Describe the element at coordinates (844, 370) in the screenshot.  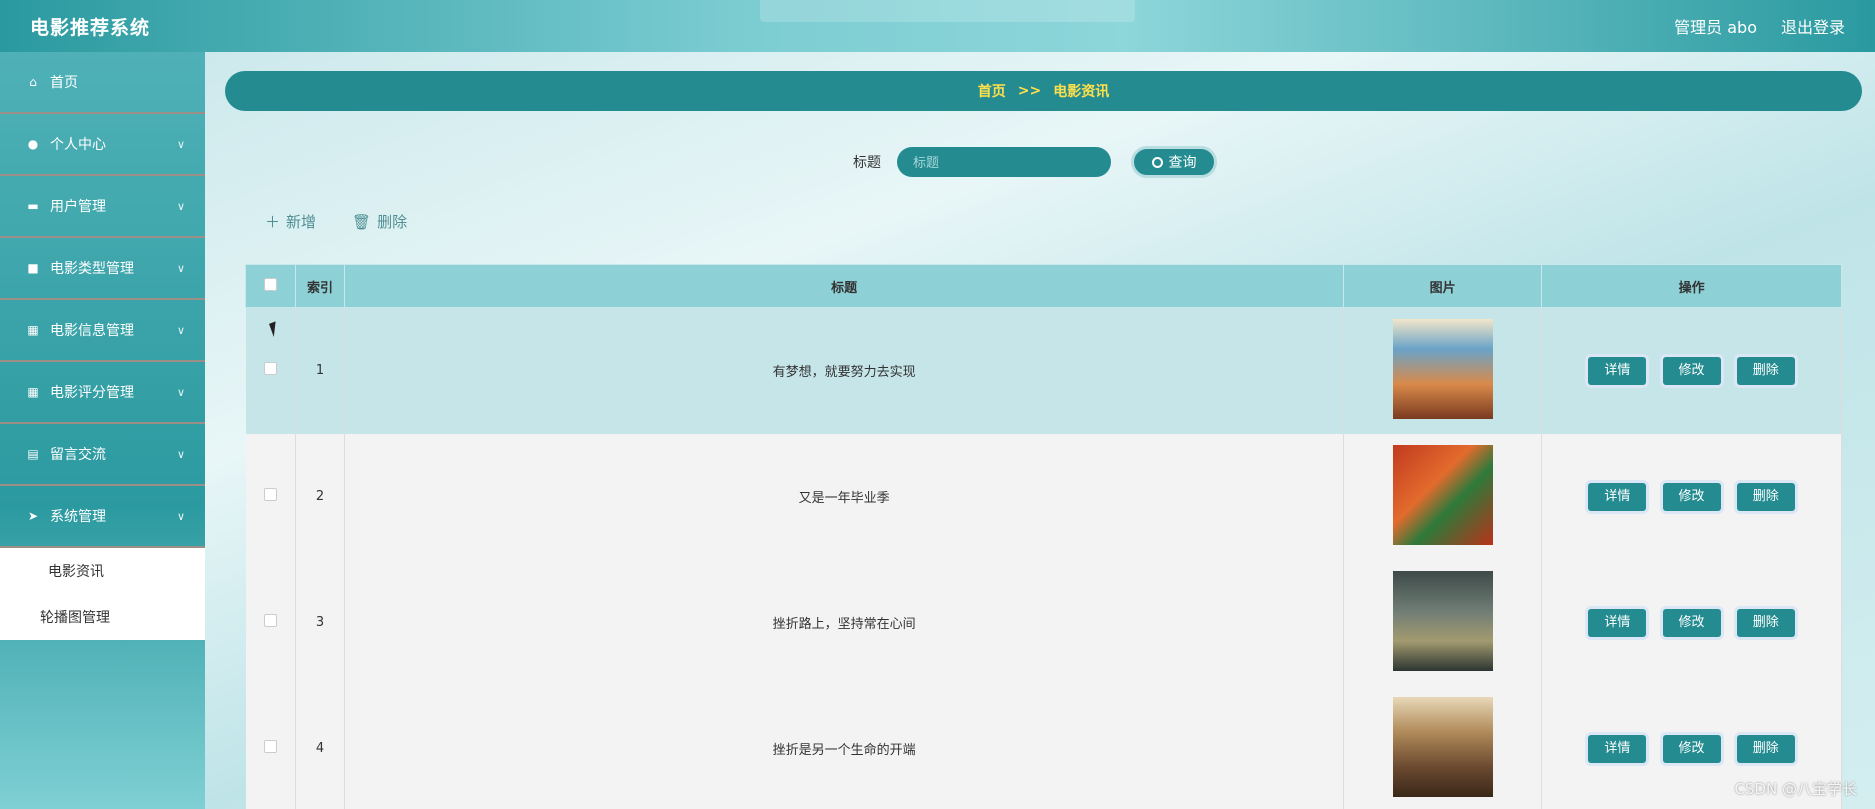
I see `row-title: 有梦想，就要努力去实现` at that location.